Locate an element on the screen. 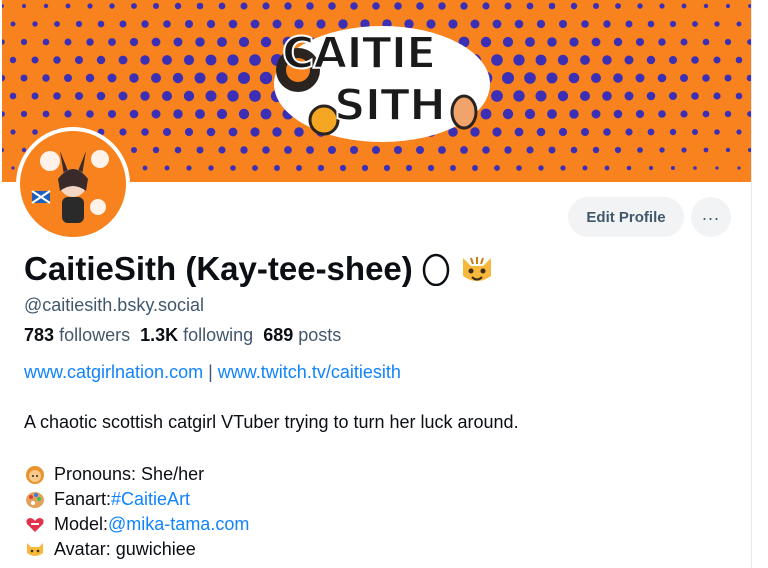 This screenshot has width=768, height=568. detail-model: Model: @mika-tama.com is located at coordinates (136, 524).